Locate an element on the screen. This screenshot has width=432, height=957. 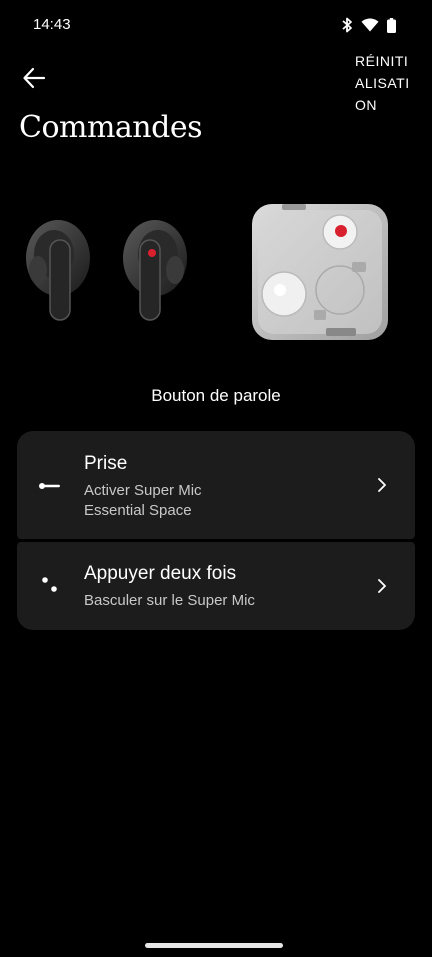
option-detail: Basculer sur le Super Mic is located at coordinates (169, 600).